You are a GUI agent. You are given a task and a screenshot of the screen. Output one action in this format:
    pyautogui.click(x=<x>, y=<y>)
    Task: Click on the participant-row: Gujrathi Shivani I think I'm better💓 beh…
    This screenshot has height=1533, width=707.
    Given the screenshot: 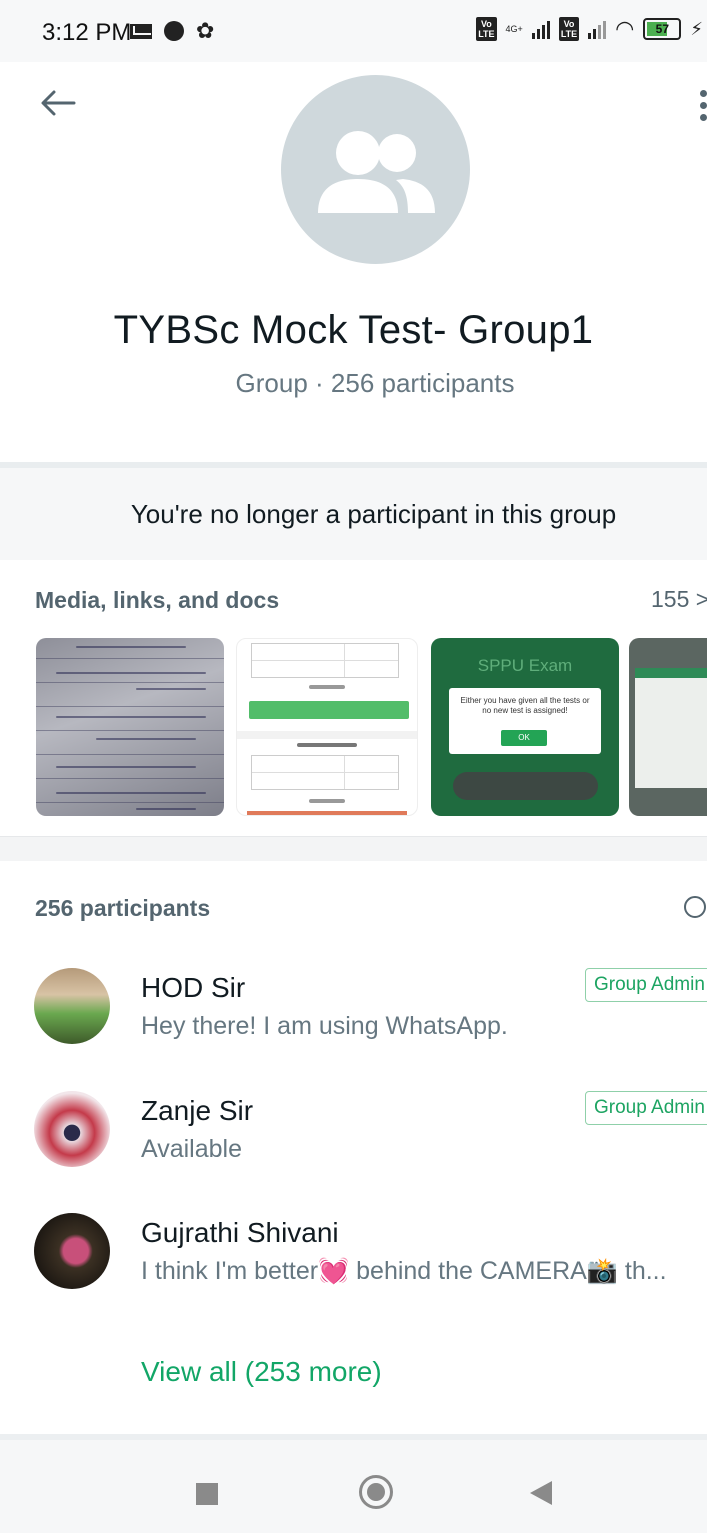 What is the action you would take?
    pyautogui.click(x=353, y=1258)
    